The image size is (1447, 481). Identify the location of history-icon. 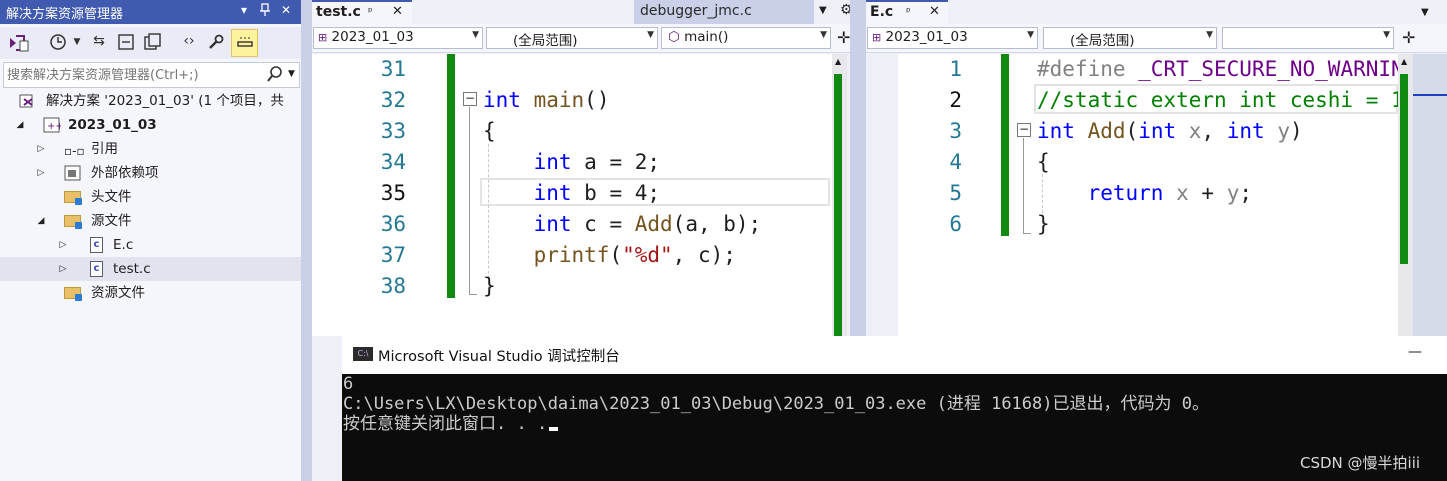
(58, 44).